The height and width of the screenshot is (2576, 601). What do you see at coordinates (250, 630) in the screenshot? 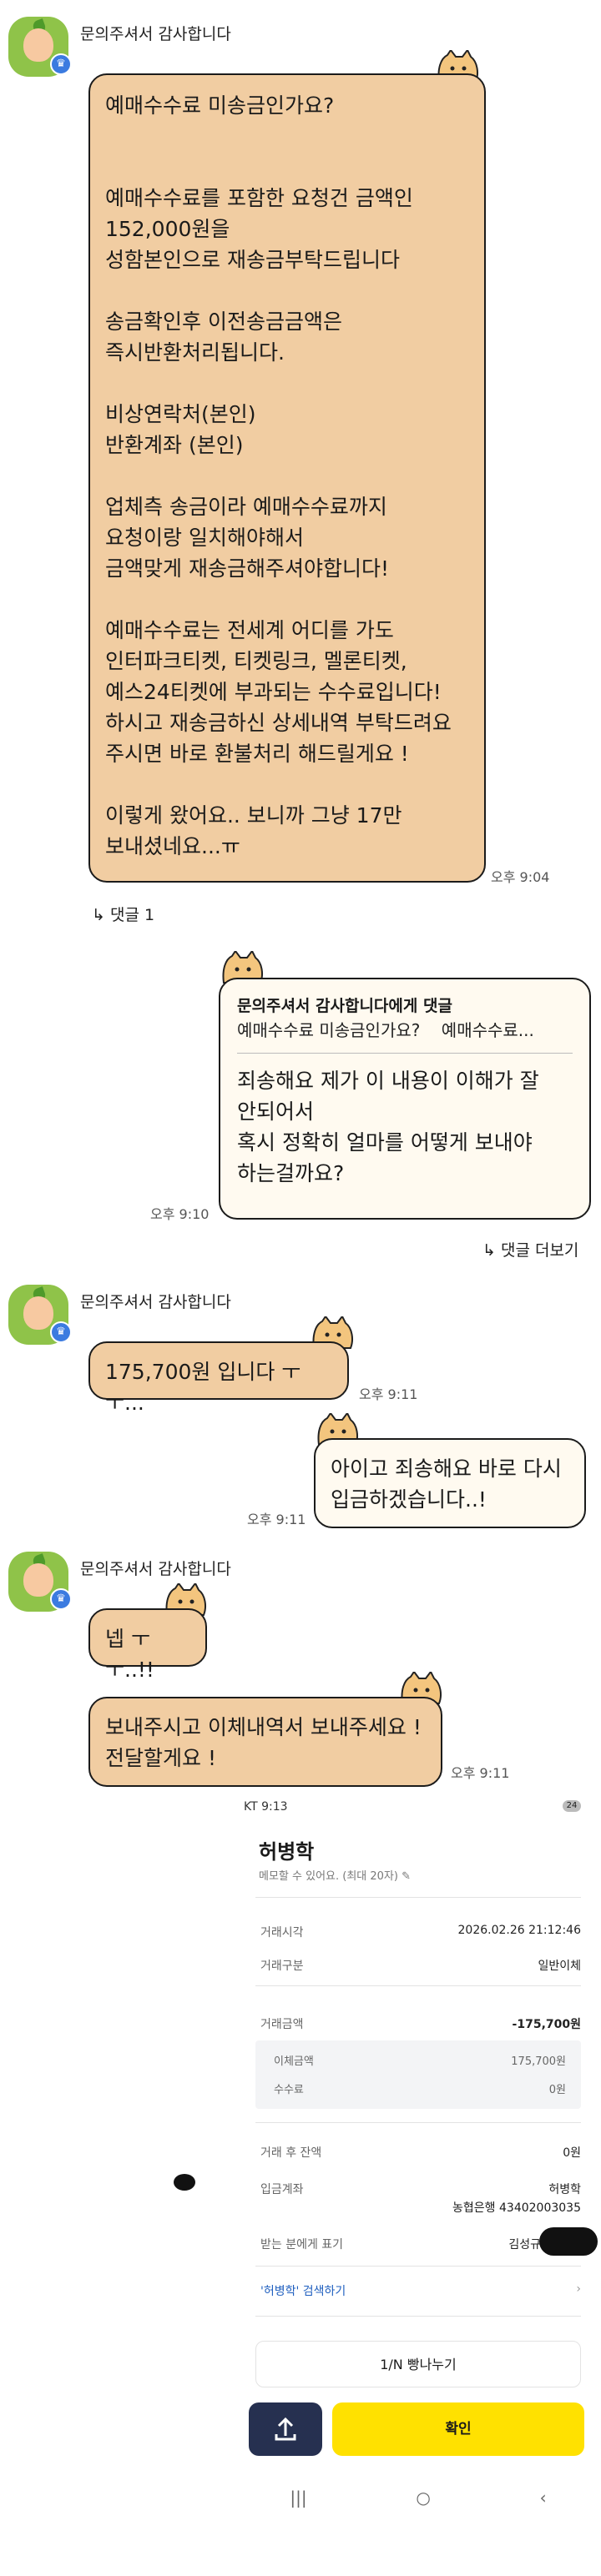
I see `message-line: 예매수수료는 전세계 어디를 가도` at bounding box center [250, 630].